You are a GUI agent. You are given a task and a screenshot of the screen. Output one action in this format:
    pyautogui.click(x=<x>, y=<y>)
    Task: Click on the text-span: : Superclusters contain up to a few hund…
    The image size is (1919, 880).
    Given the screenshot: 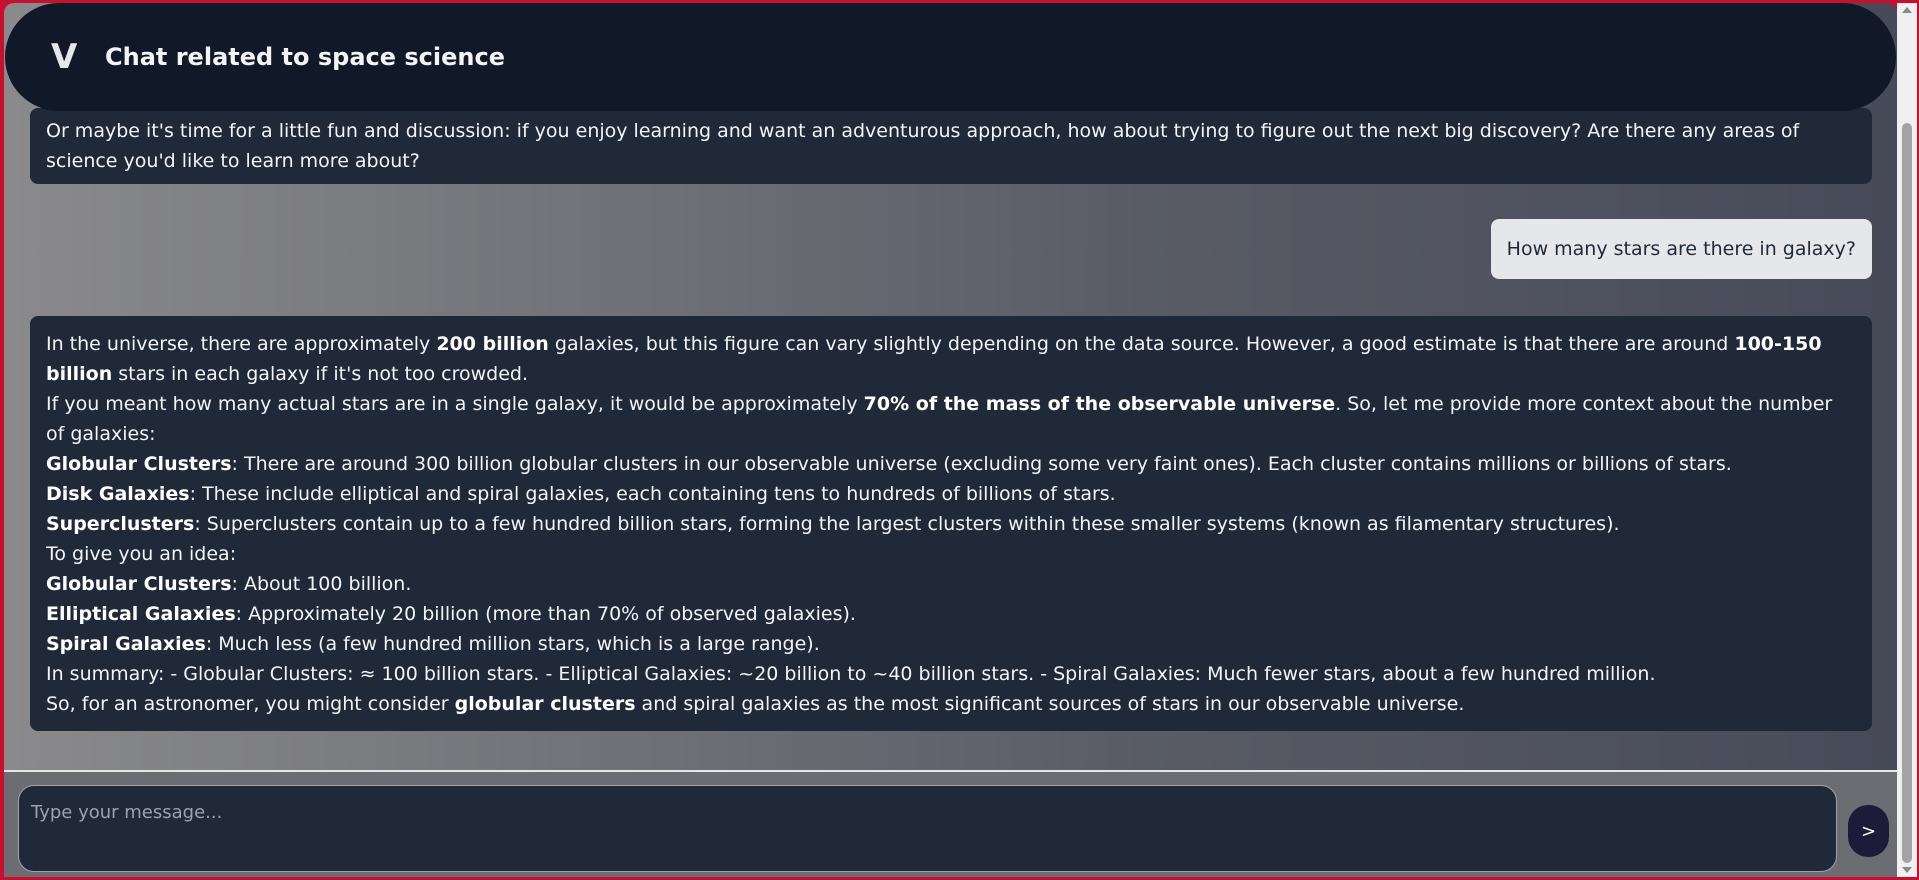 What is the action you would take?
    pyautogui.click(x=907, y=524)
    